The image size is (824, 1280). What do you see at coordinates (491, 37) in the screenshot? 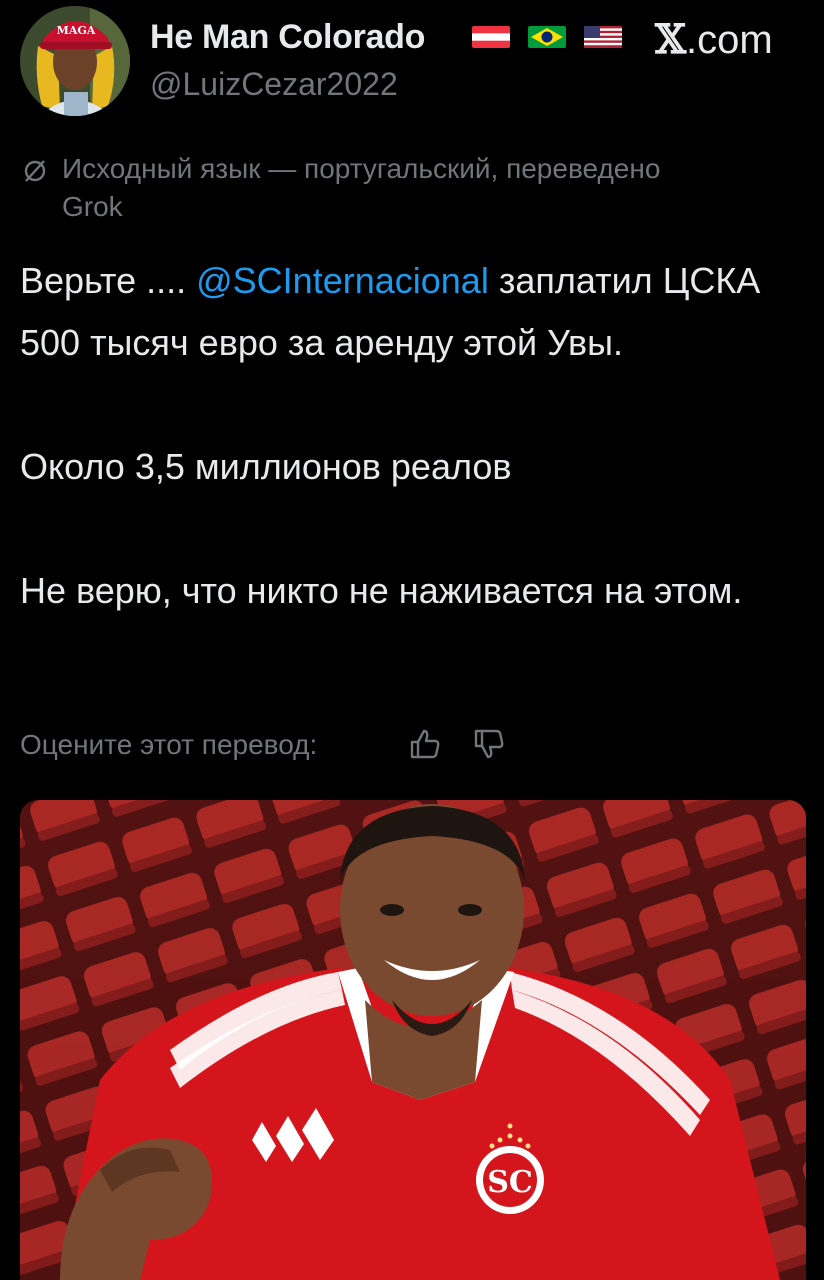
I see `flag-austria-icon` at bounding box center [491, 37].